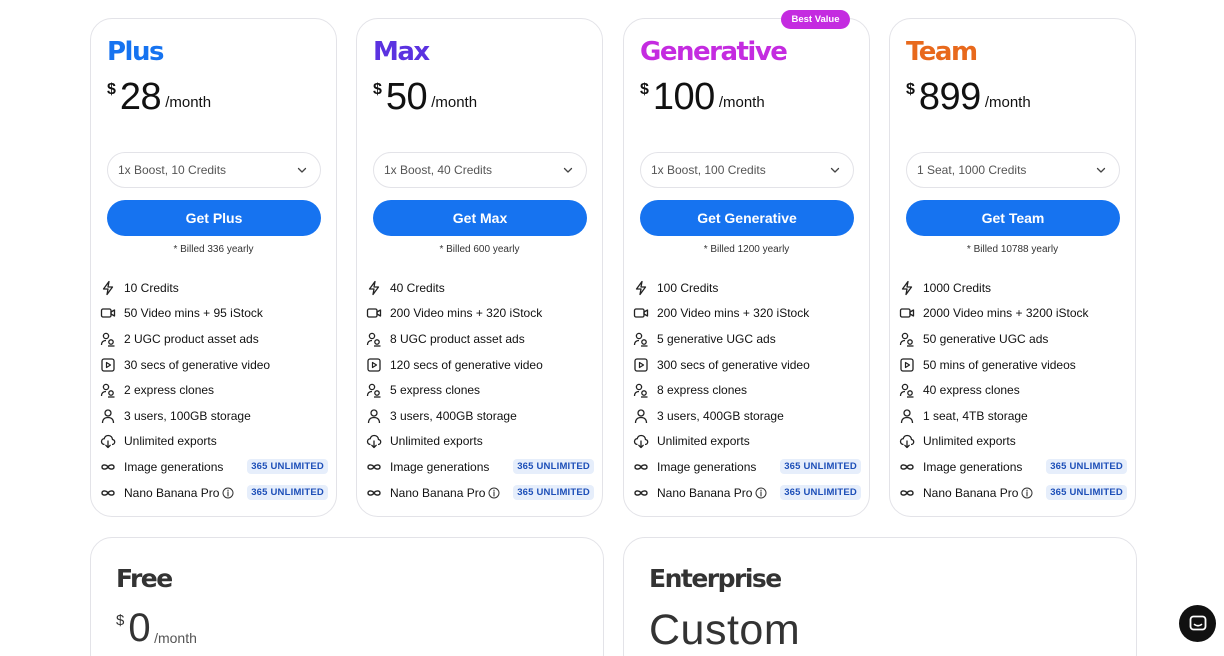 The height and width of the screenshot is (656, 1224). I want to click on feature-text: 5 generative UGC ads, so click(716, 338).